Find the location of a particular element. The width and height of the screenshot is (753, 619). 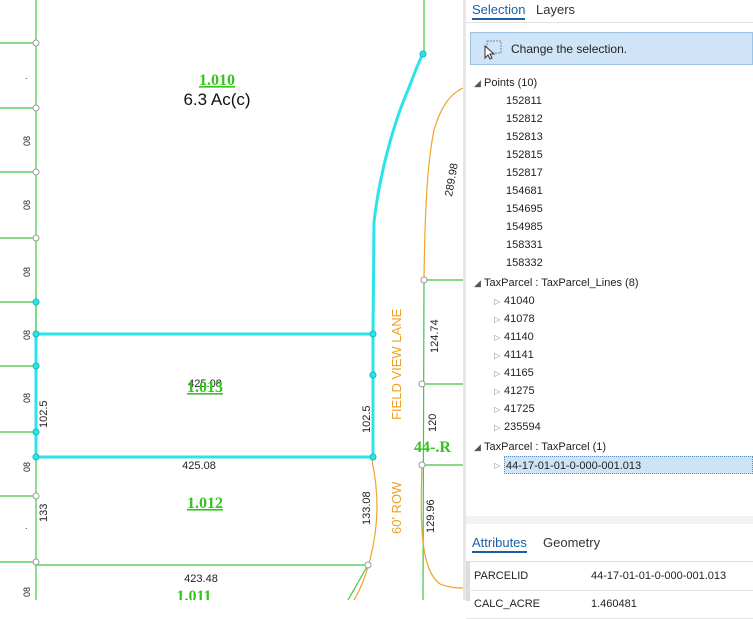

dim-423-48: 423.48 is located at coordinates (201, 579).